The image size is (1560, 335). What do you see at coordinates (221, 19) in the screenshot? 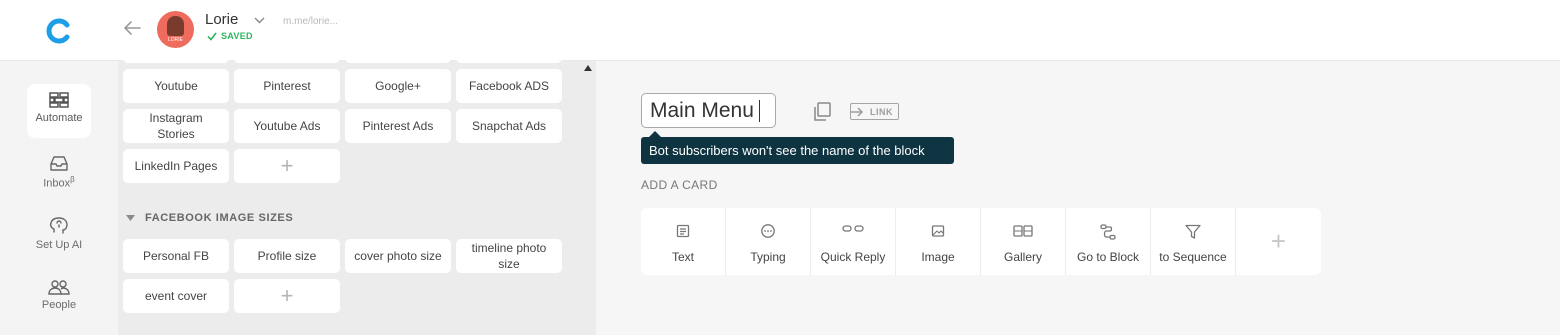
I see `page-name: Lorie` at bounding box center [221, 19].